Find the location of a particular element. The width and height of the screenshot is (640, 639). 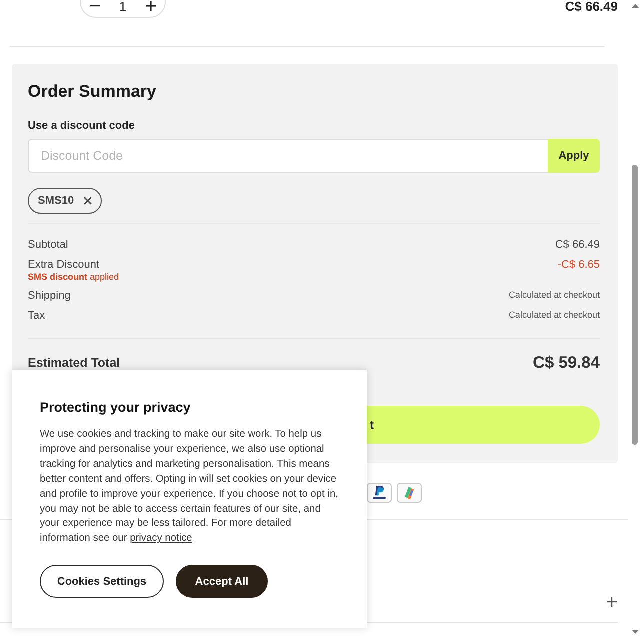

caret-up-icon is located at coordinates (635, 6).